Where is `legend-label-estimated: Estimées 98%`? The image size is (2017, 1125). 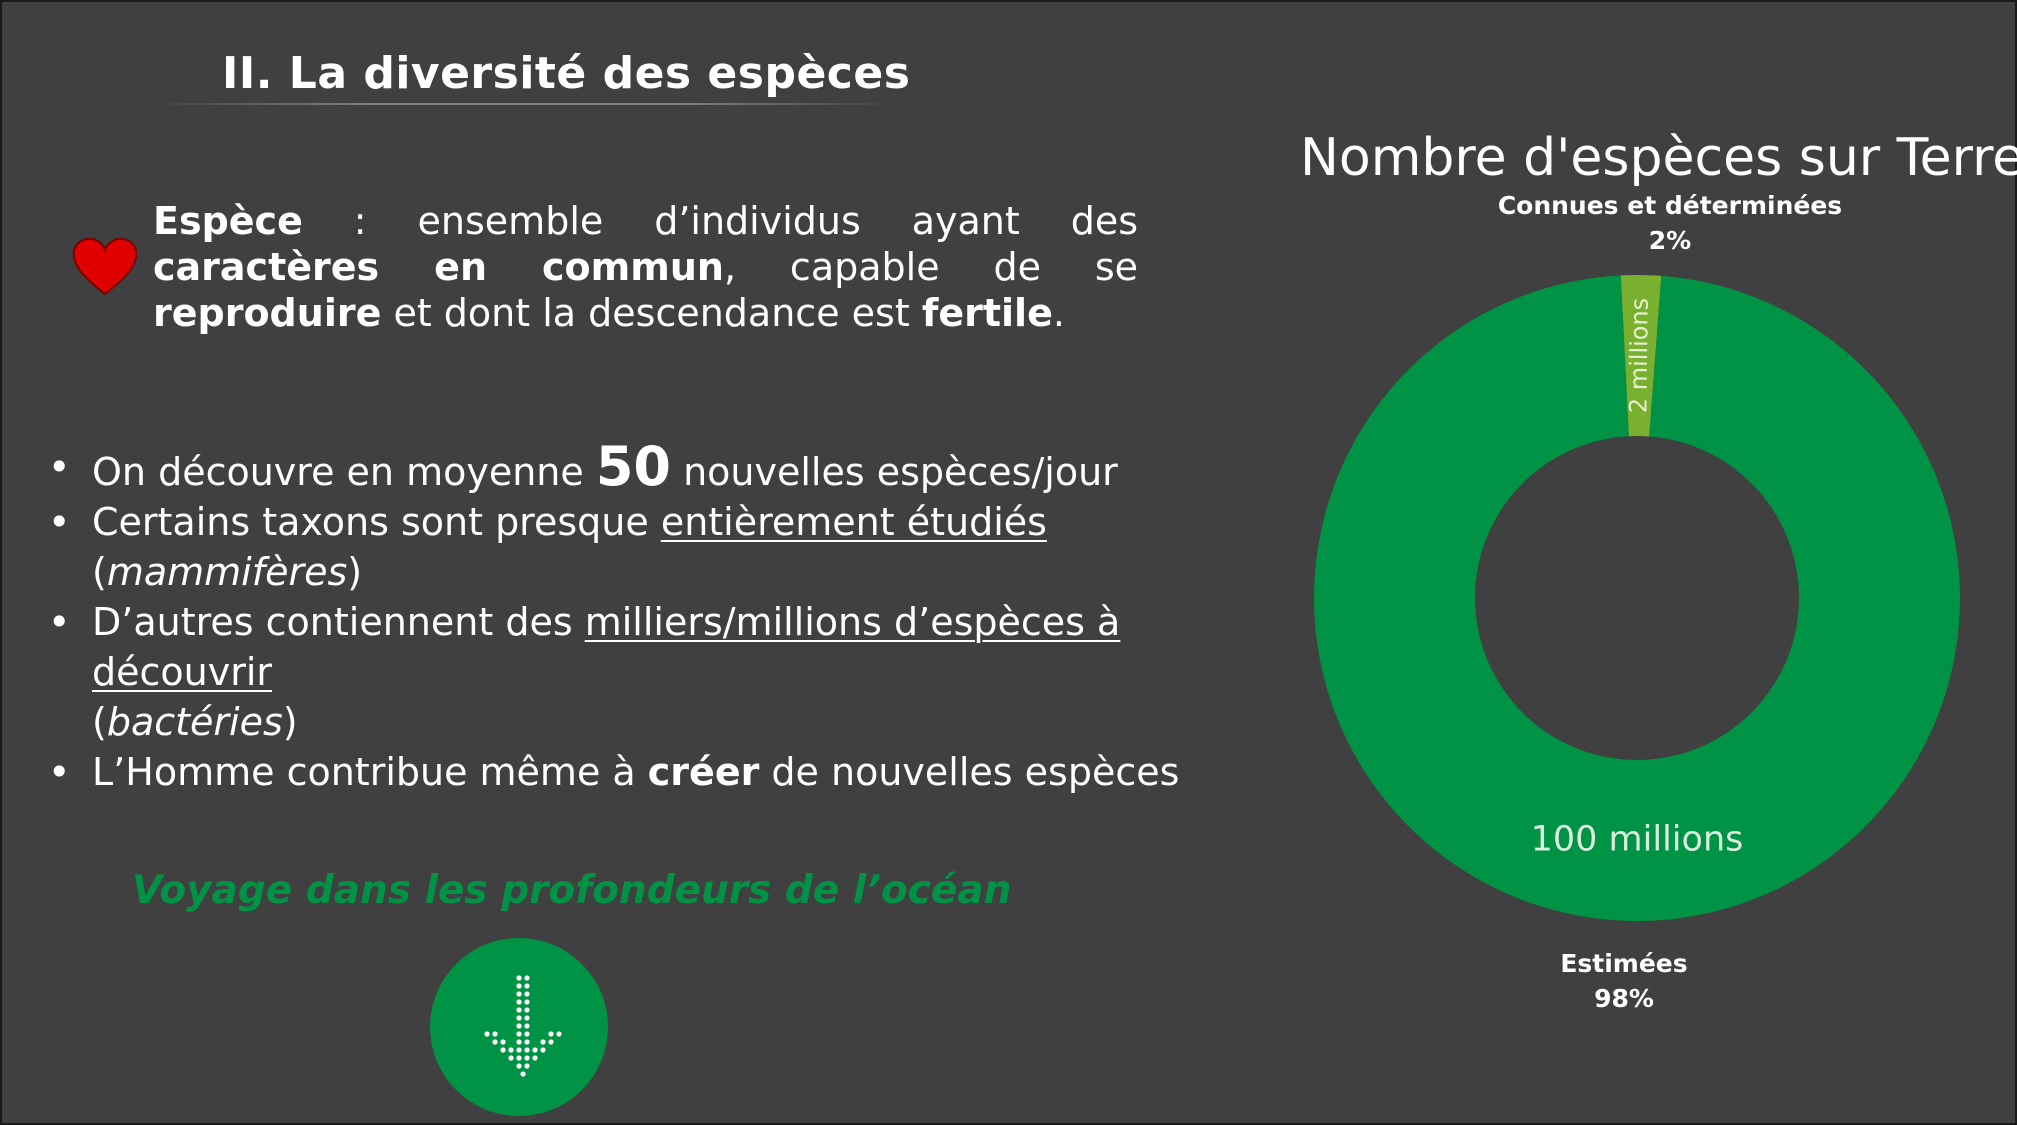 legend-label-estimated: Estimées 98% is located at coordinates (1624, 981).